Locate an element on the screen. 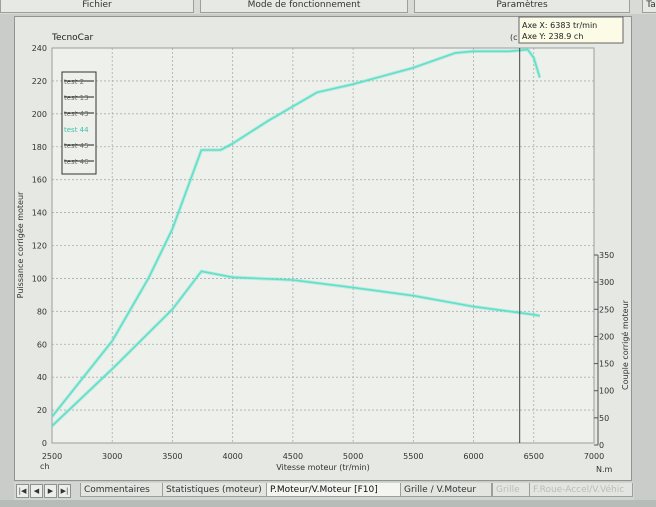 The image size is (656, 507). tab-p-moteur: P.Moteur/V.Moteur [F10] is located at coordinates (334, 490).